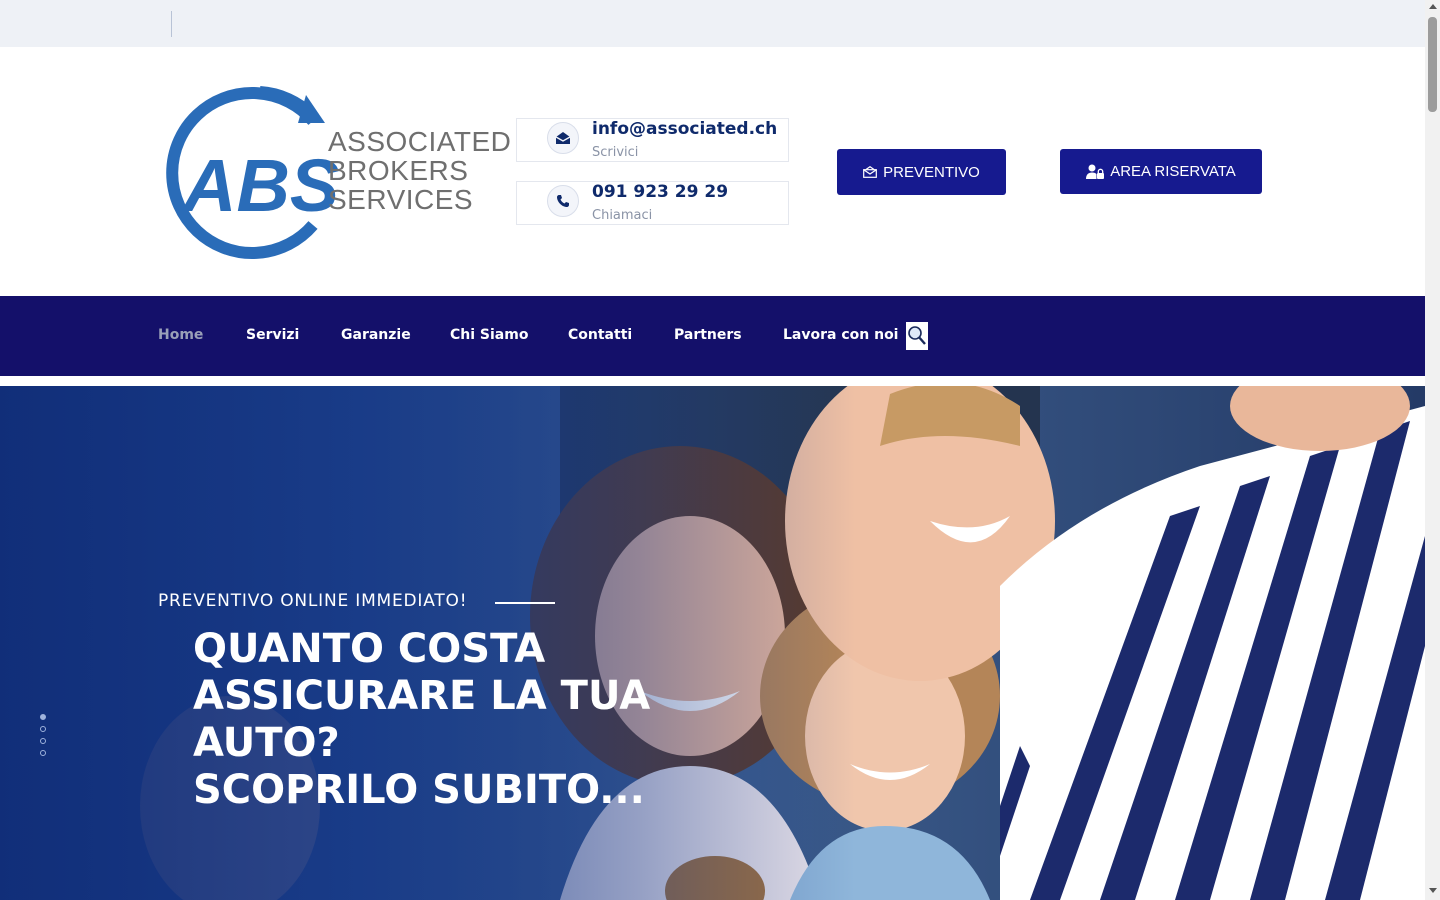 This screenshot has height=900, width=1440. I want to click on logo-line-1: ASSOCIATED, so click(420, 141).